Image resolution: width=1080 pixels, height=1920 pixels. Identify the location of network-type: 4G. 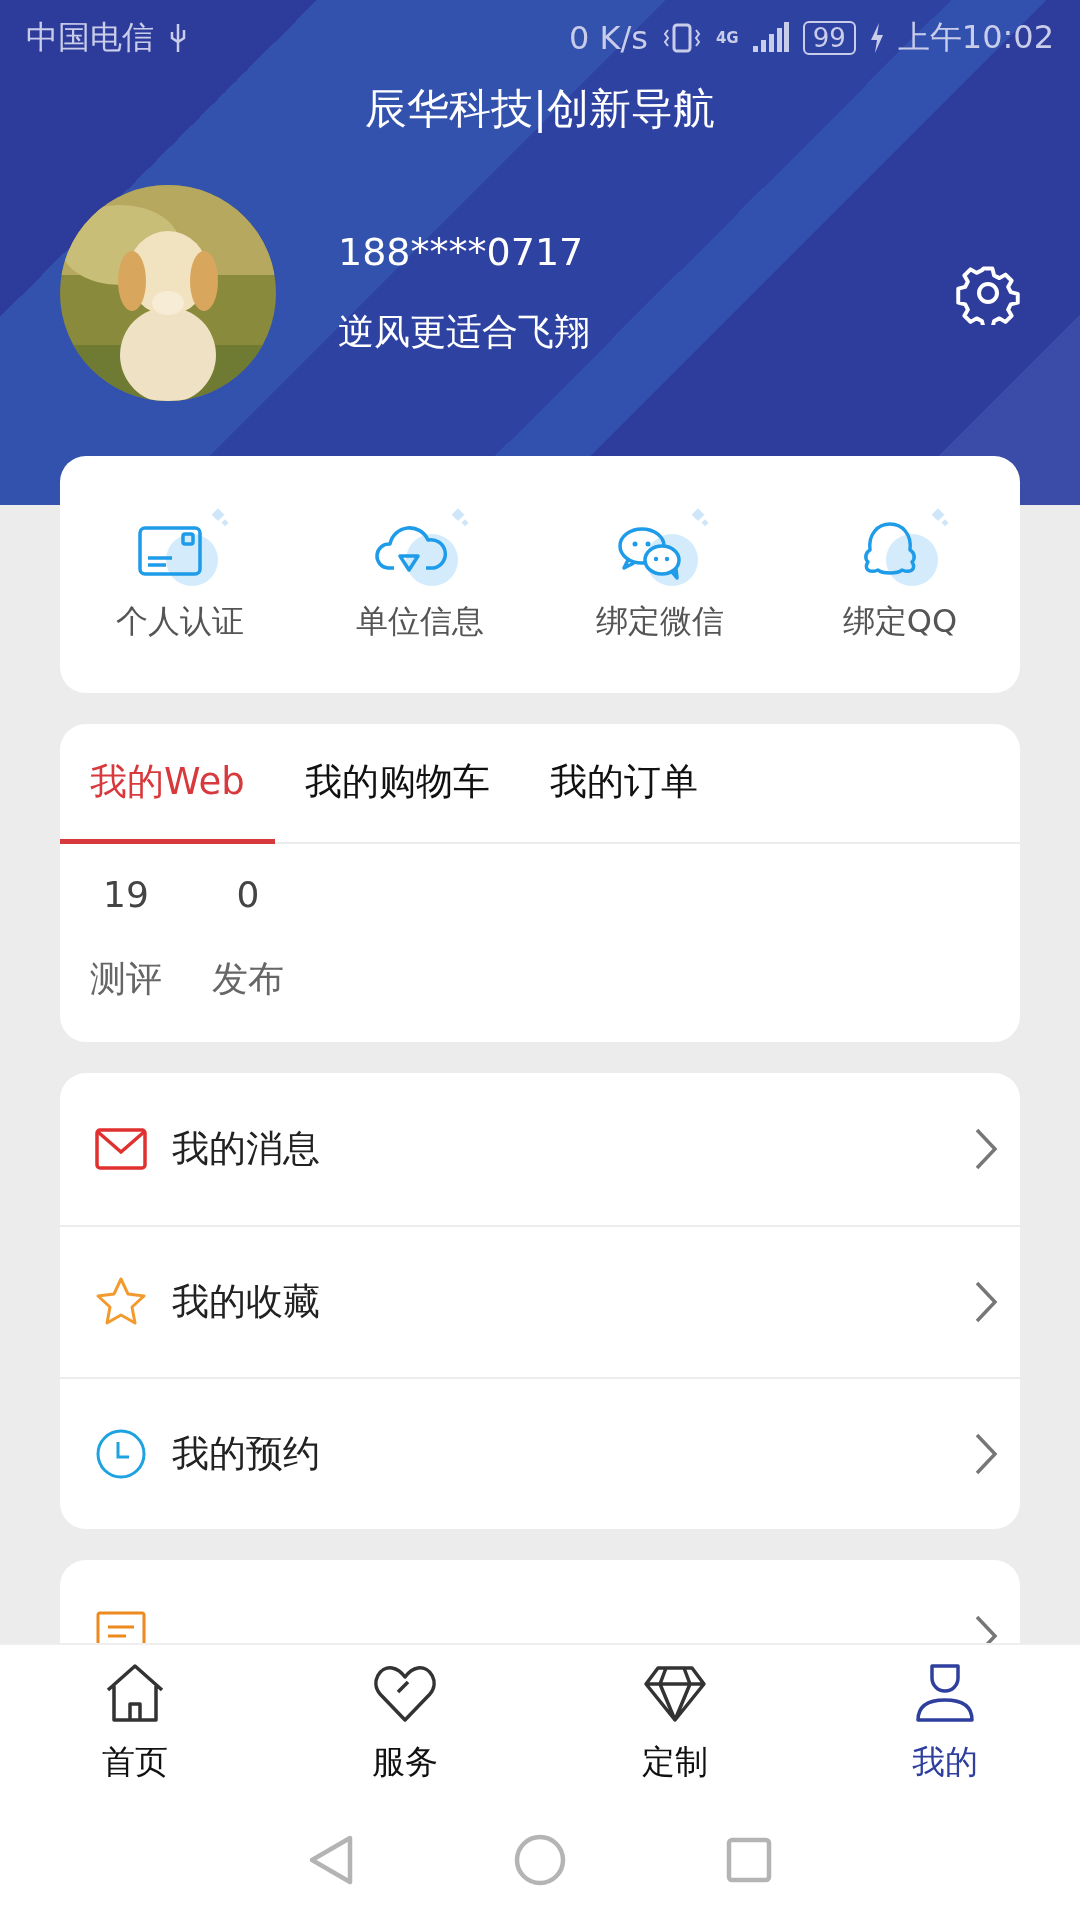
(727, 37).